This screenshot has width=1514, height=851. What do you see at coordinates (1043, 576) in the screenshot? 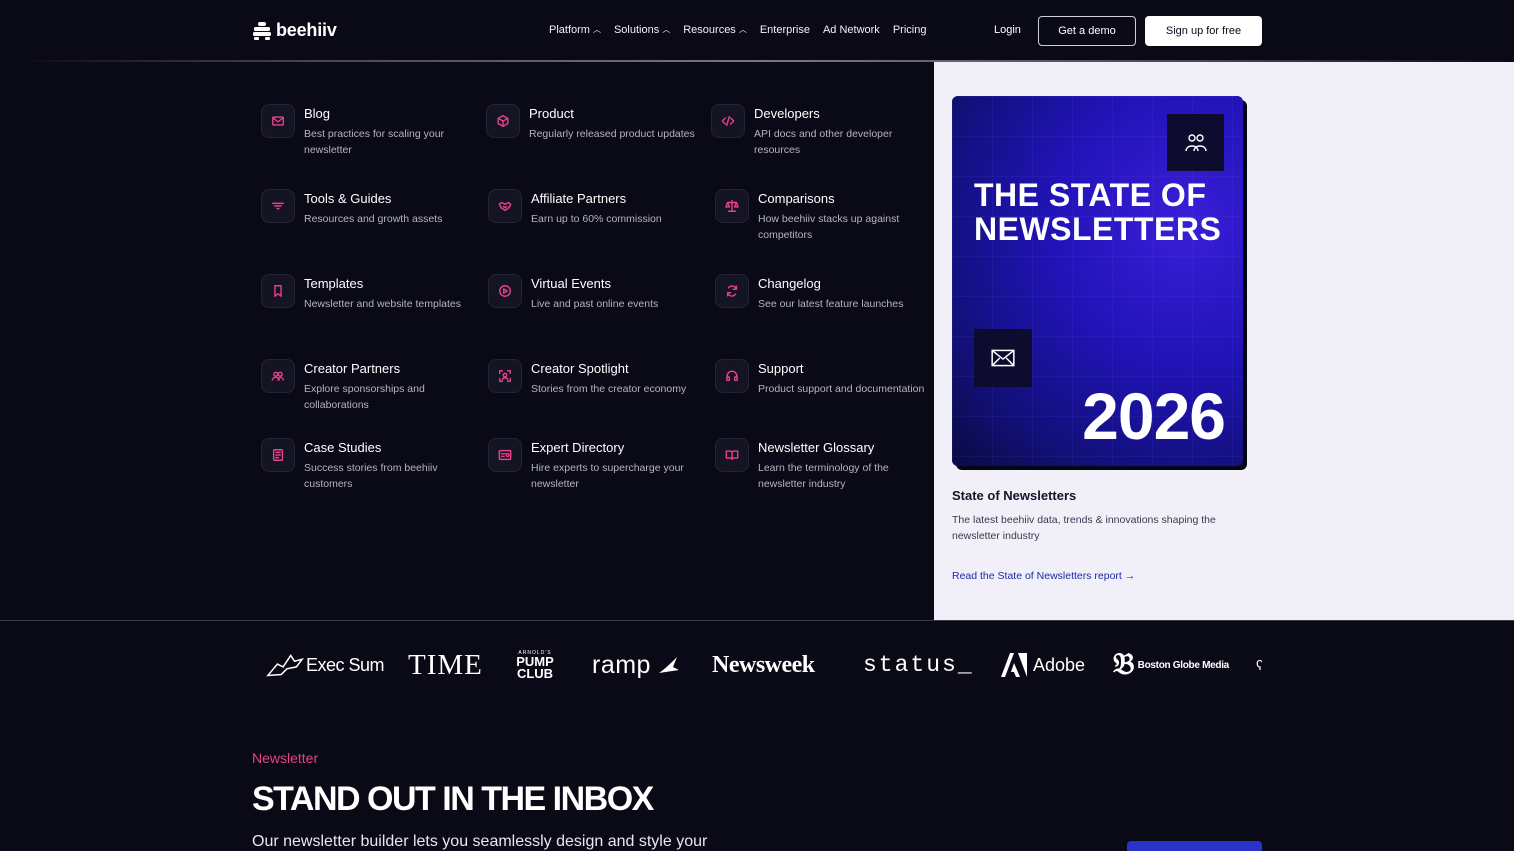
I see `read-report-link: Read the State of Newsletters report →` at bounding box center [1043, 576].